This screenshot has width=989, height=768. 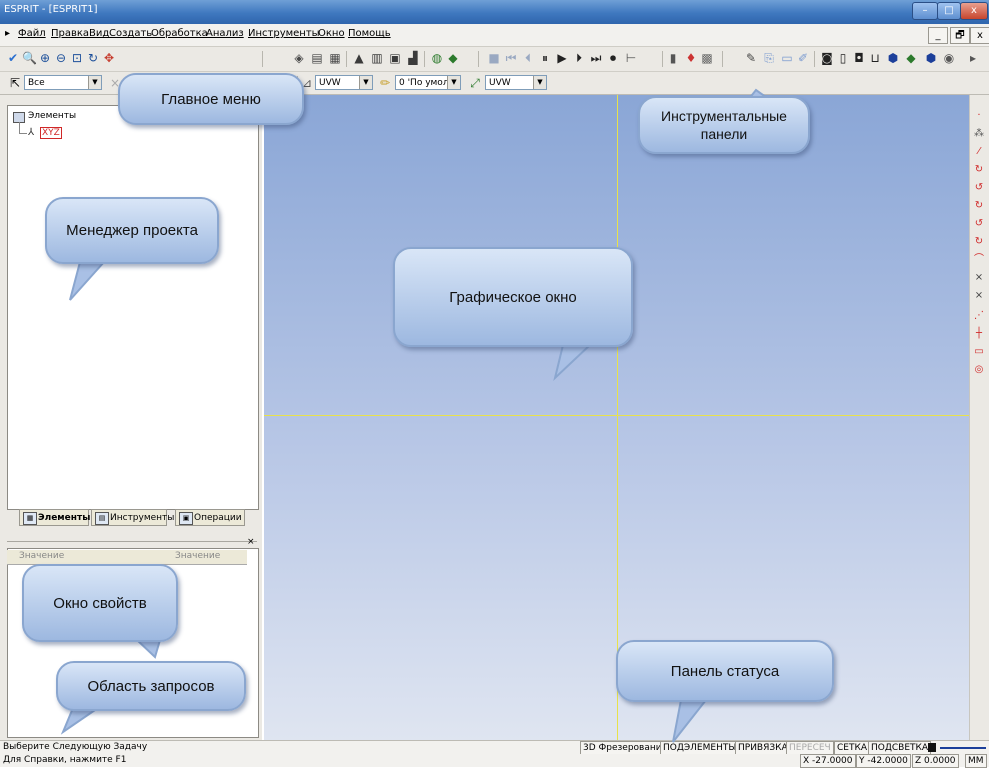 What do you see at coordinates (724, 116) in the screenshot?
I see `callout-text: Инструментальные` at bounding box center [724, 116].